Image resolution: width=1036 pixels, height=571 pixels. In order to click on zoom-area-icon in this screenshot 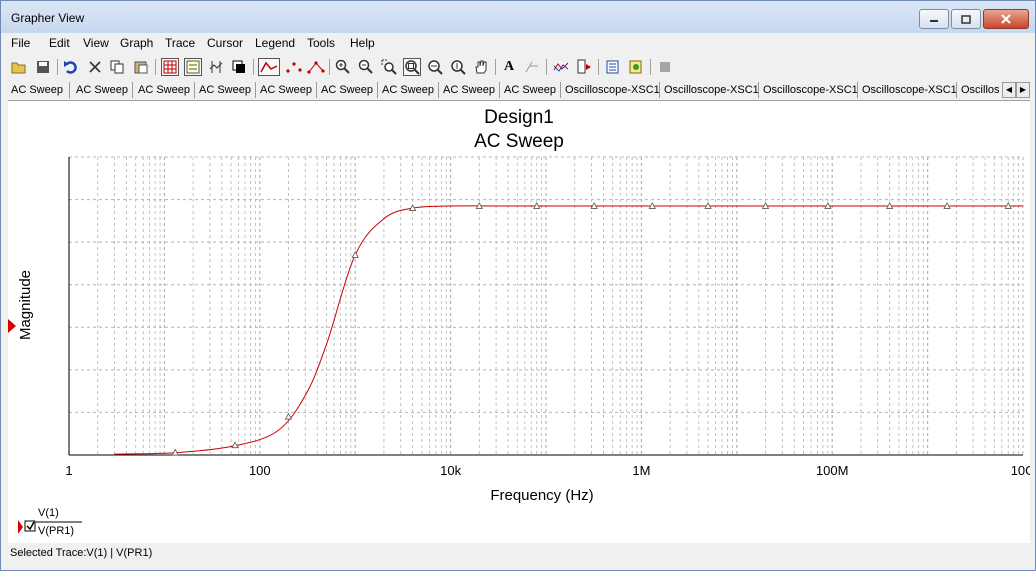, I will do `click(389, 67)`.